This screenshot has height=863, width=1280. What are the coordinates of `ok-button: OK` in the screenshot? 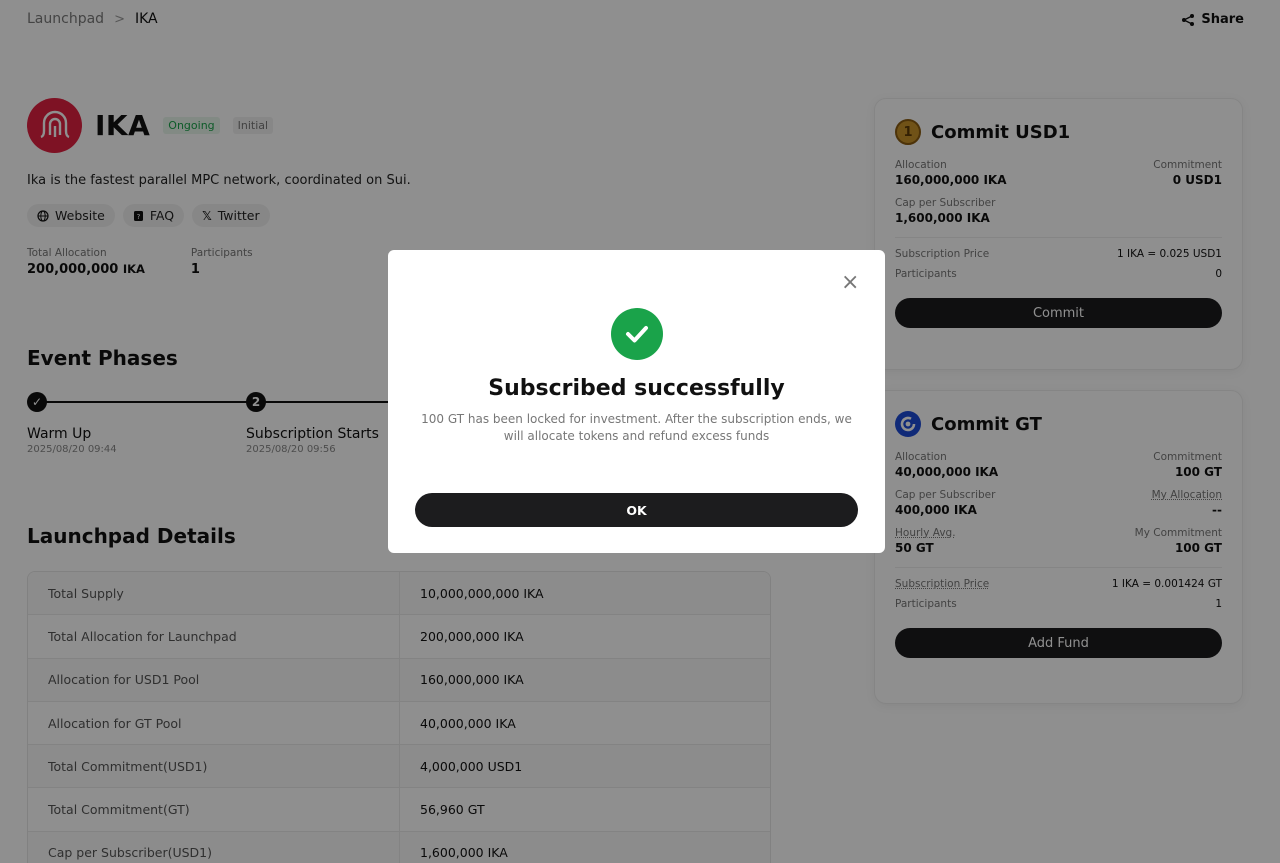 It's located at (636, 510).